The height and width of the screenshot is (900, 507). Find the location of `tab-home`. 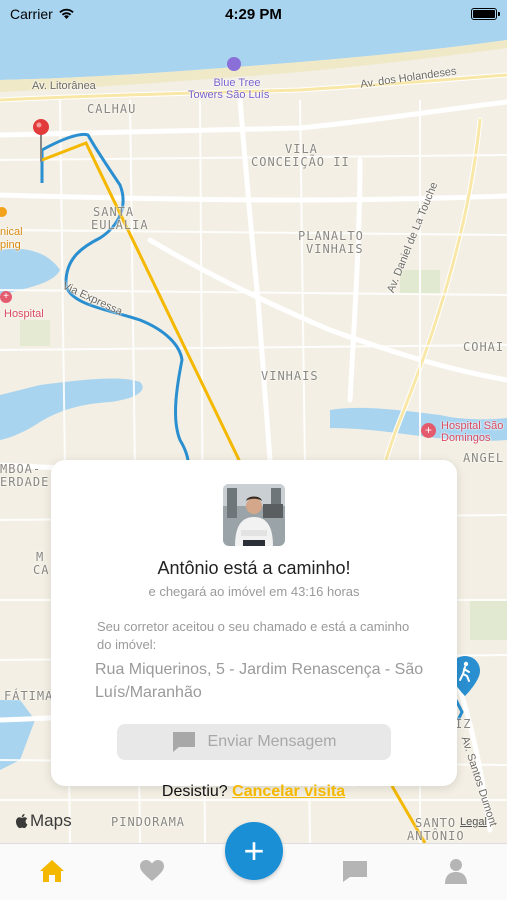

tab-home is located at coordinates (52, 871).